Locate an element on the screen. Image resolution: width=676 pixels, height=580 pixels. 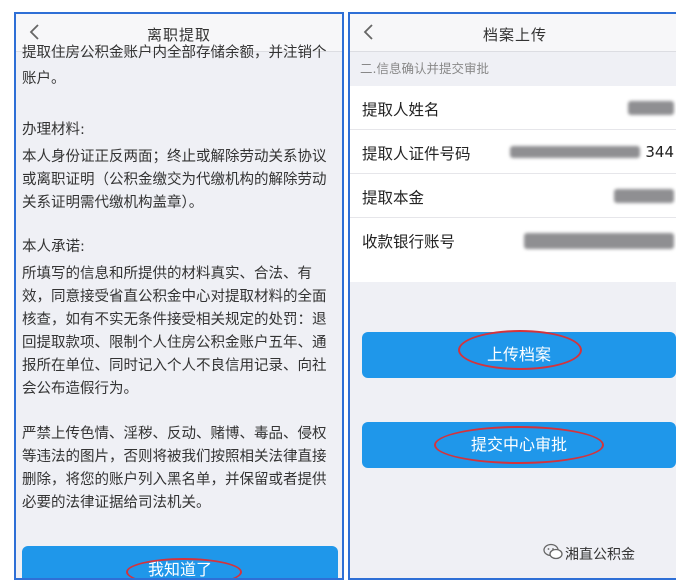
id-label: 提取人证件号码 is located at coordinates (416, 154).